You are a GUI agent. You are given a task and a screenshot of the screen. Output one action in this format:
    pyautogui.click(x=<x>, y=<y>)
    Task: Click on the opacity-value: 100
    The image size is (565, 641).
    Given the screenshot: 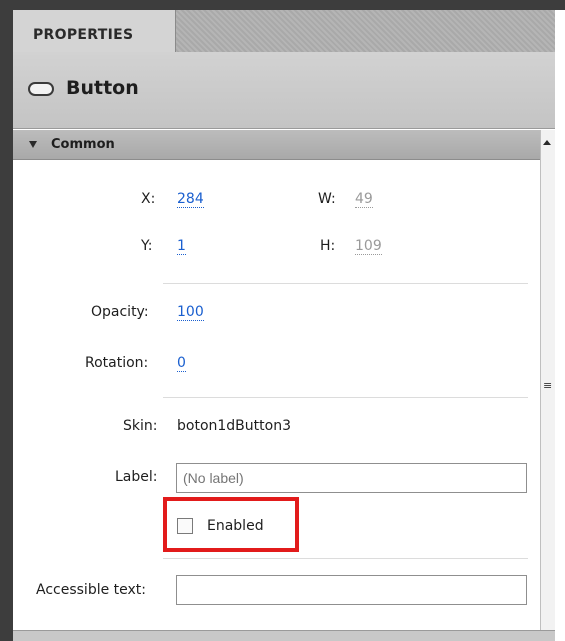 What is the action you would take?
    pyautogui.click(x=190, y=312)
    